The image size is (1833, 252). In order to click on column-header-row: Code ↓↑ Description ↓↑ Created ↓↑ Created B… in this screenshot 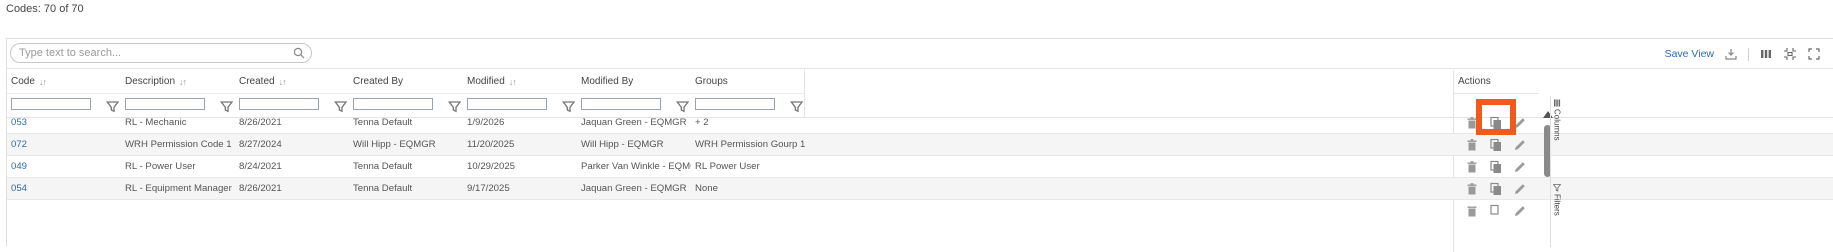, I will do `click(920, 82)`.